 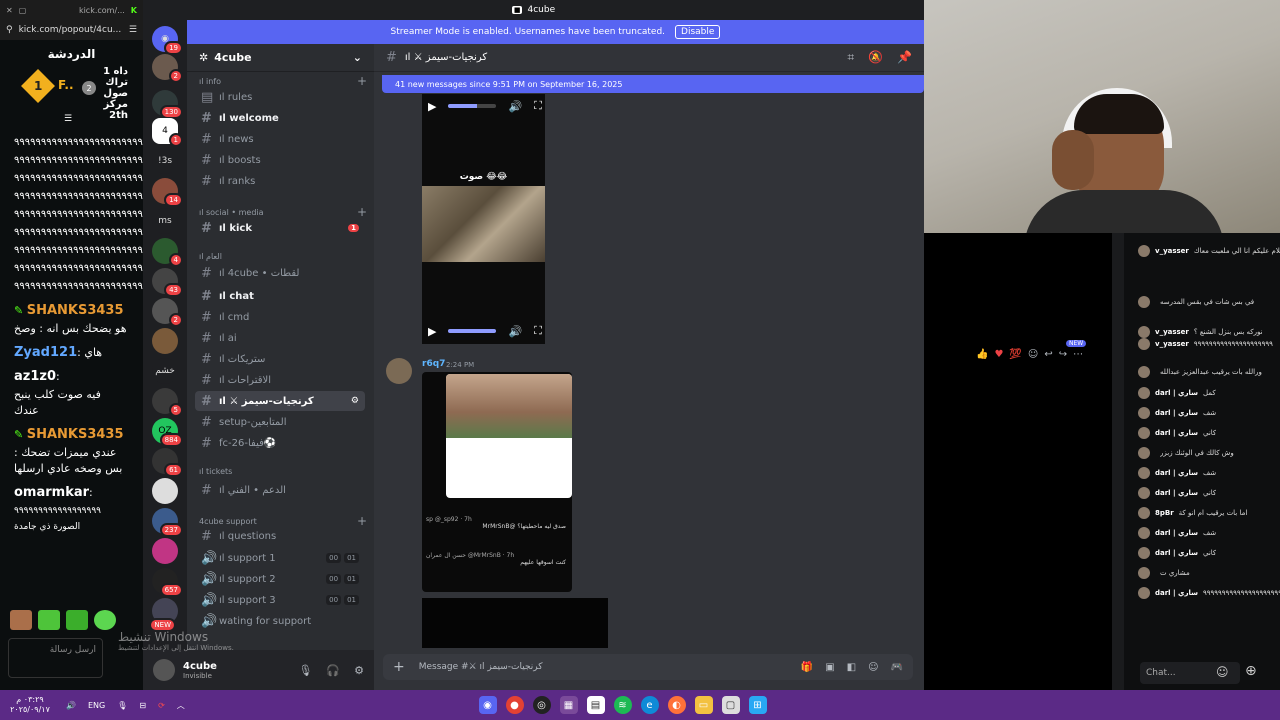 I want to click on image-attachment, so click(x=515, y=623).